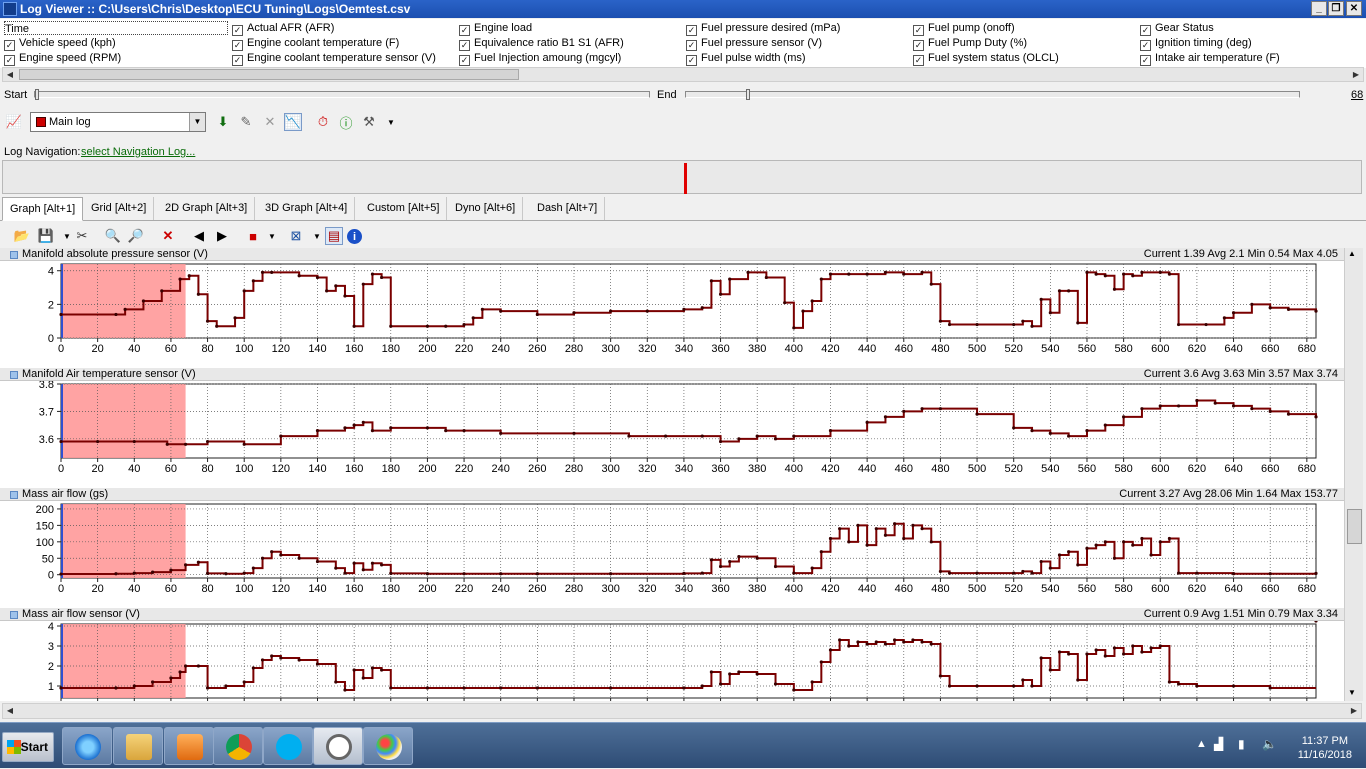 This screenshot has width=1366, height=769. Describe the element at coordinates (495, 28) in the screenshot. I see `channel-checkbox-2: ✓ Engine load` at that location.